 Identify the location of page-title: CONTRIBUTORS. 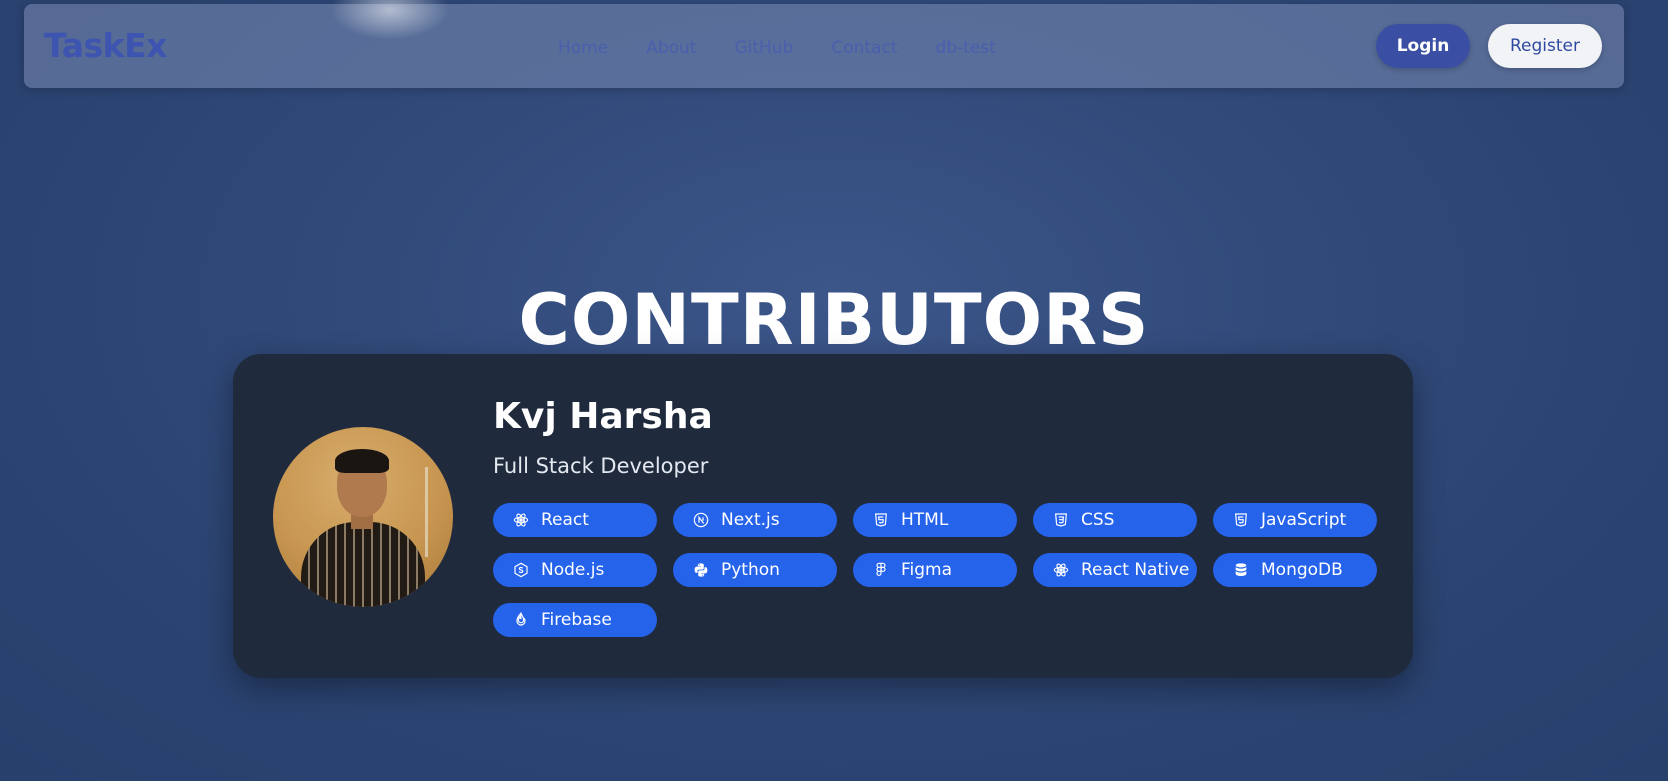
(834, 319).